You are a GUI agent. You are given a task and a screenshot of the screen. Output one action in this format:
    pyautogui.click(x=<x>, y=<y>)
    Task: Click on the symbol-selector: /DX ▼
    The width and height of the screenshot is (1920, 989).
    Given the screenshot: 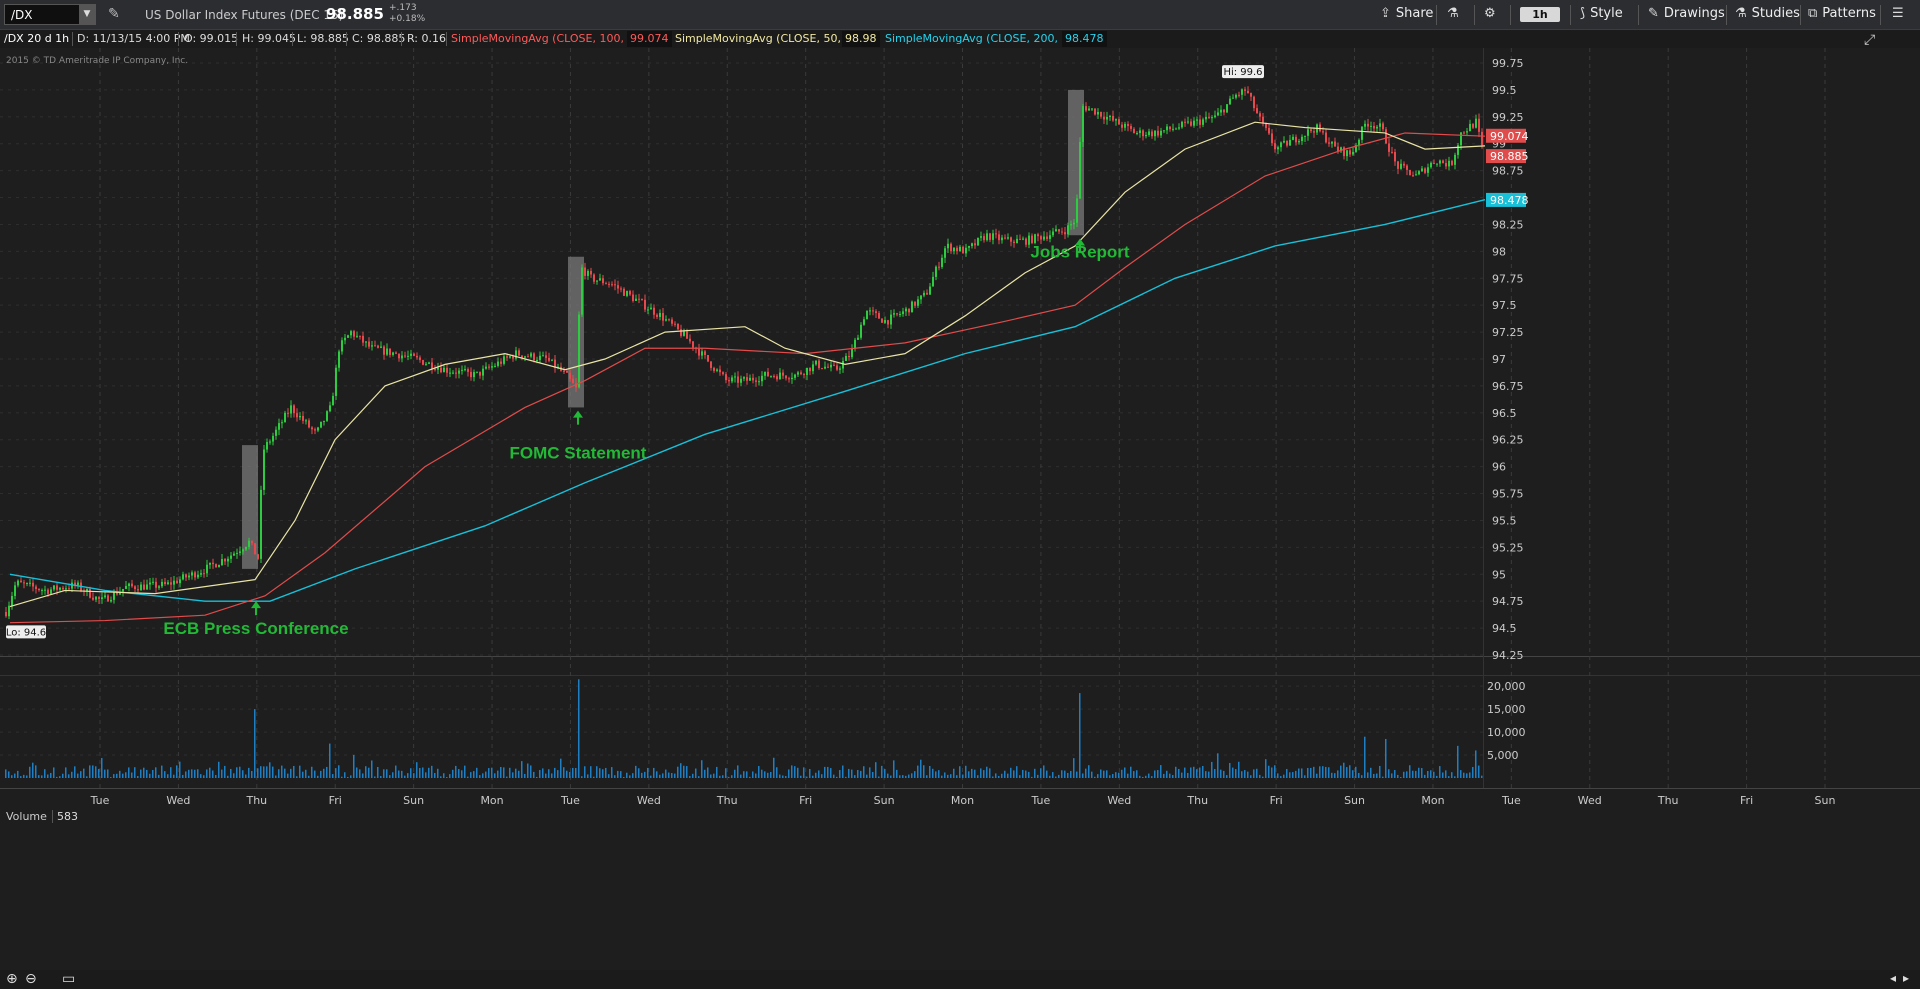 What is the action you would take?
    pyautogui.click(x=50, y=14)
    